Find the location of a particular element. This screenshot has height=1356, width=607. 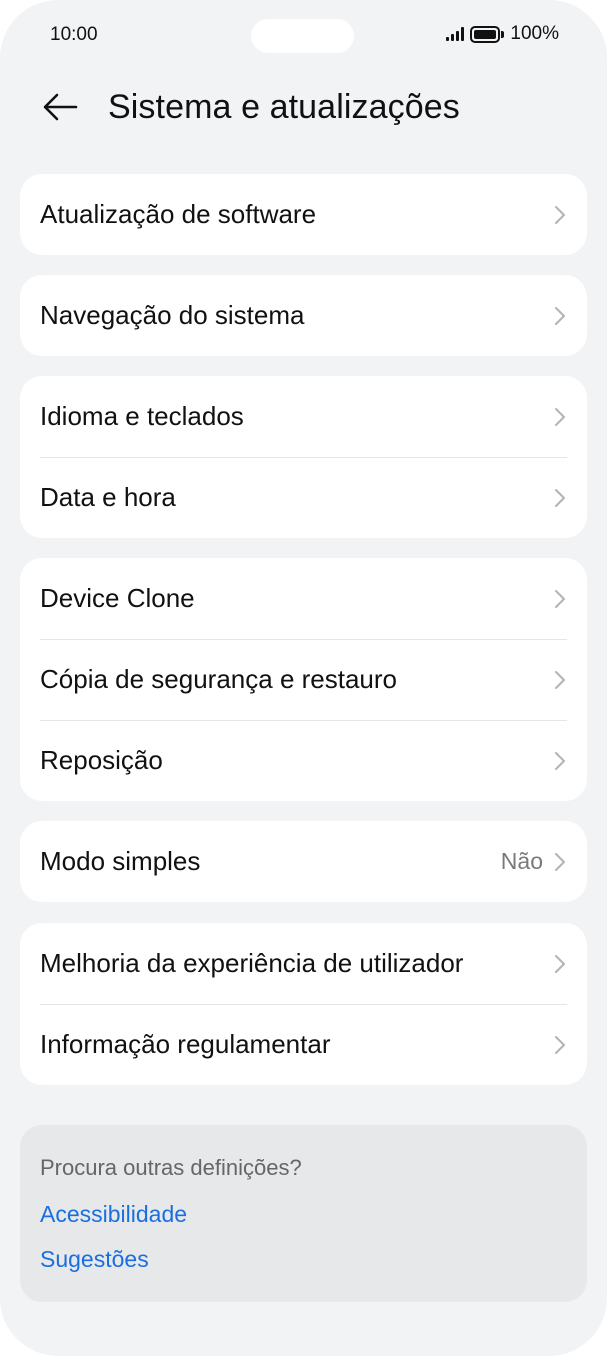

back-button is located at coordinates (60, 107).